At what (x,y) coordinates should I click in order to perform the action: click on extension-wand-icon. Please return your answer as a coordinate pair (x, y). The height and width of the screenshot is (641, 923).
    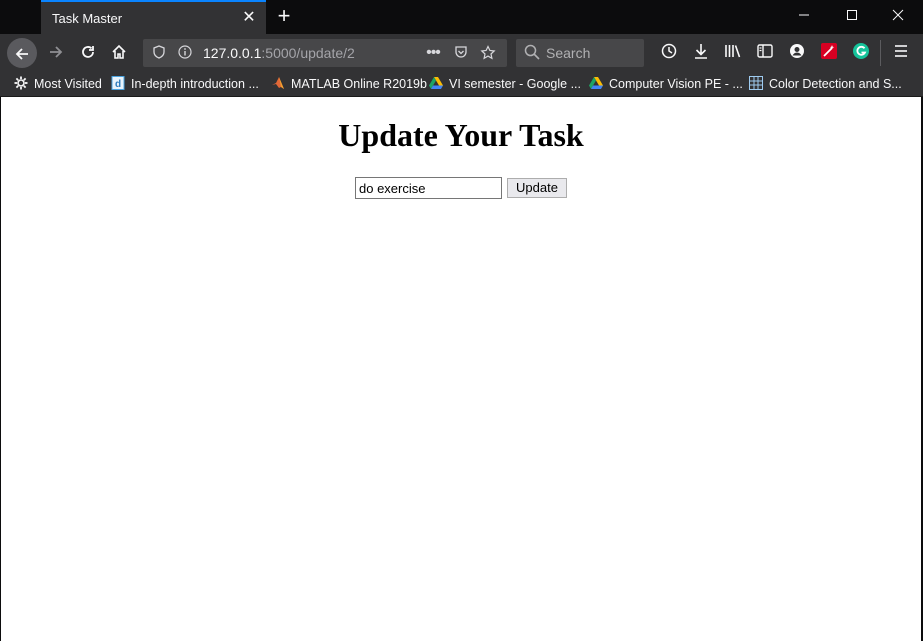
    Looking at the image, I should click on (829, 52).